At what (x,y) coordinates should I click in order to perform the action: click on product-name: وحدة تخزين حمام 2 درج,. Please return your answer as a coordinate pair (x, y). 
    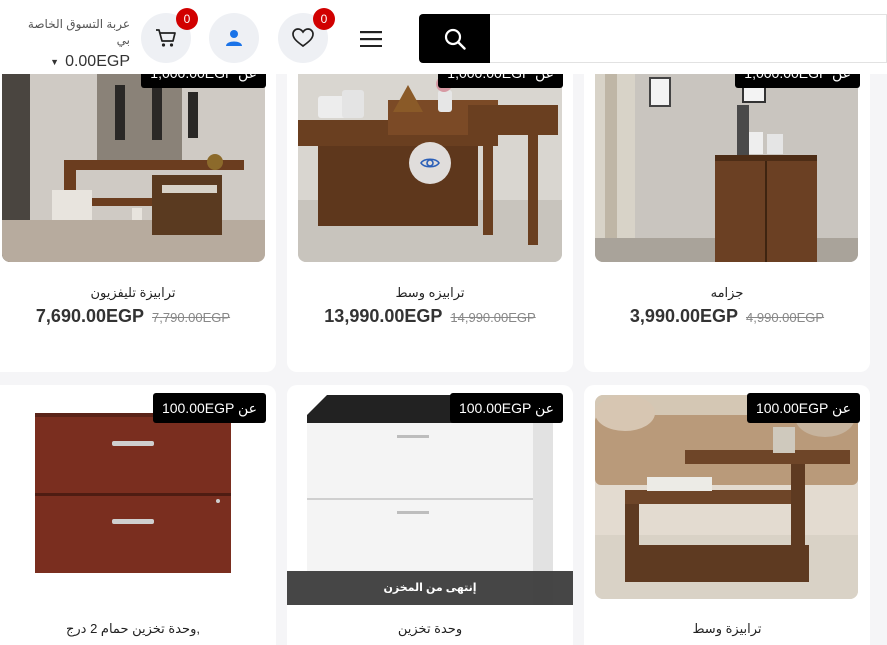
    Looking at the image, I should click on (138, 629).